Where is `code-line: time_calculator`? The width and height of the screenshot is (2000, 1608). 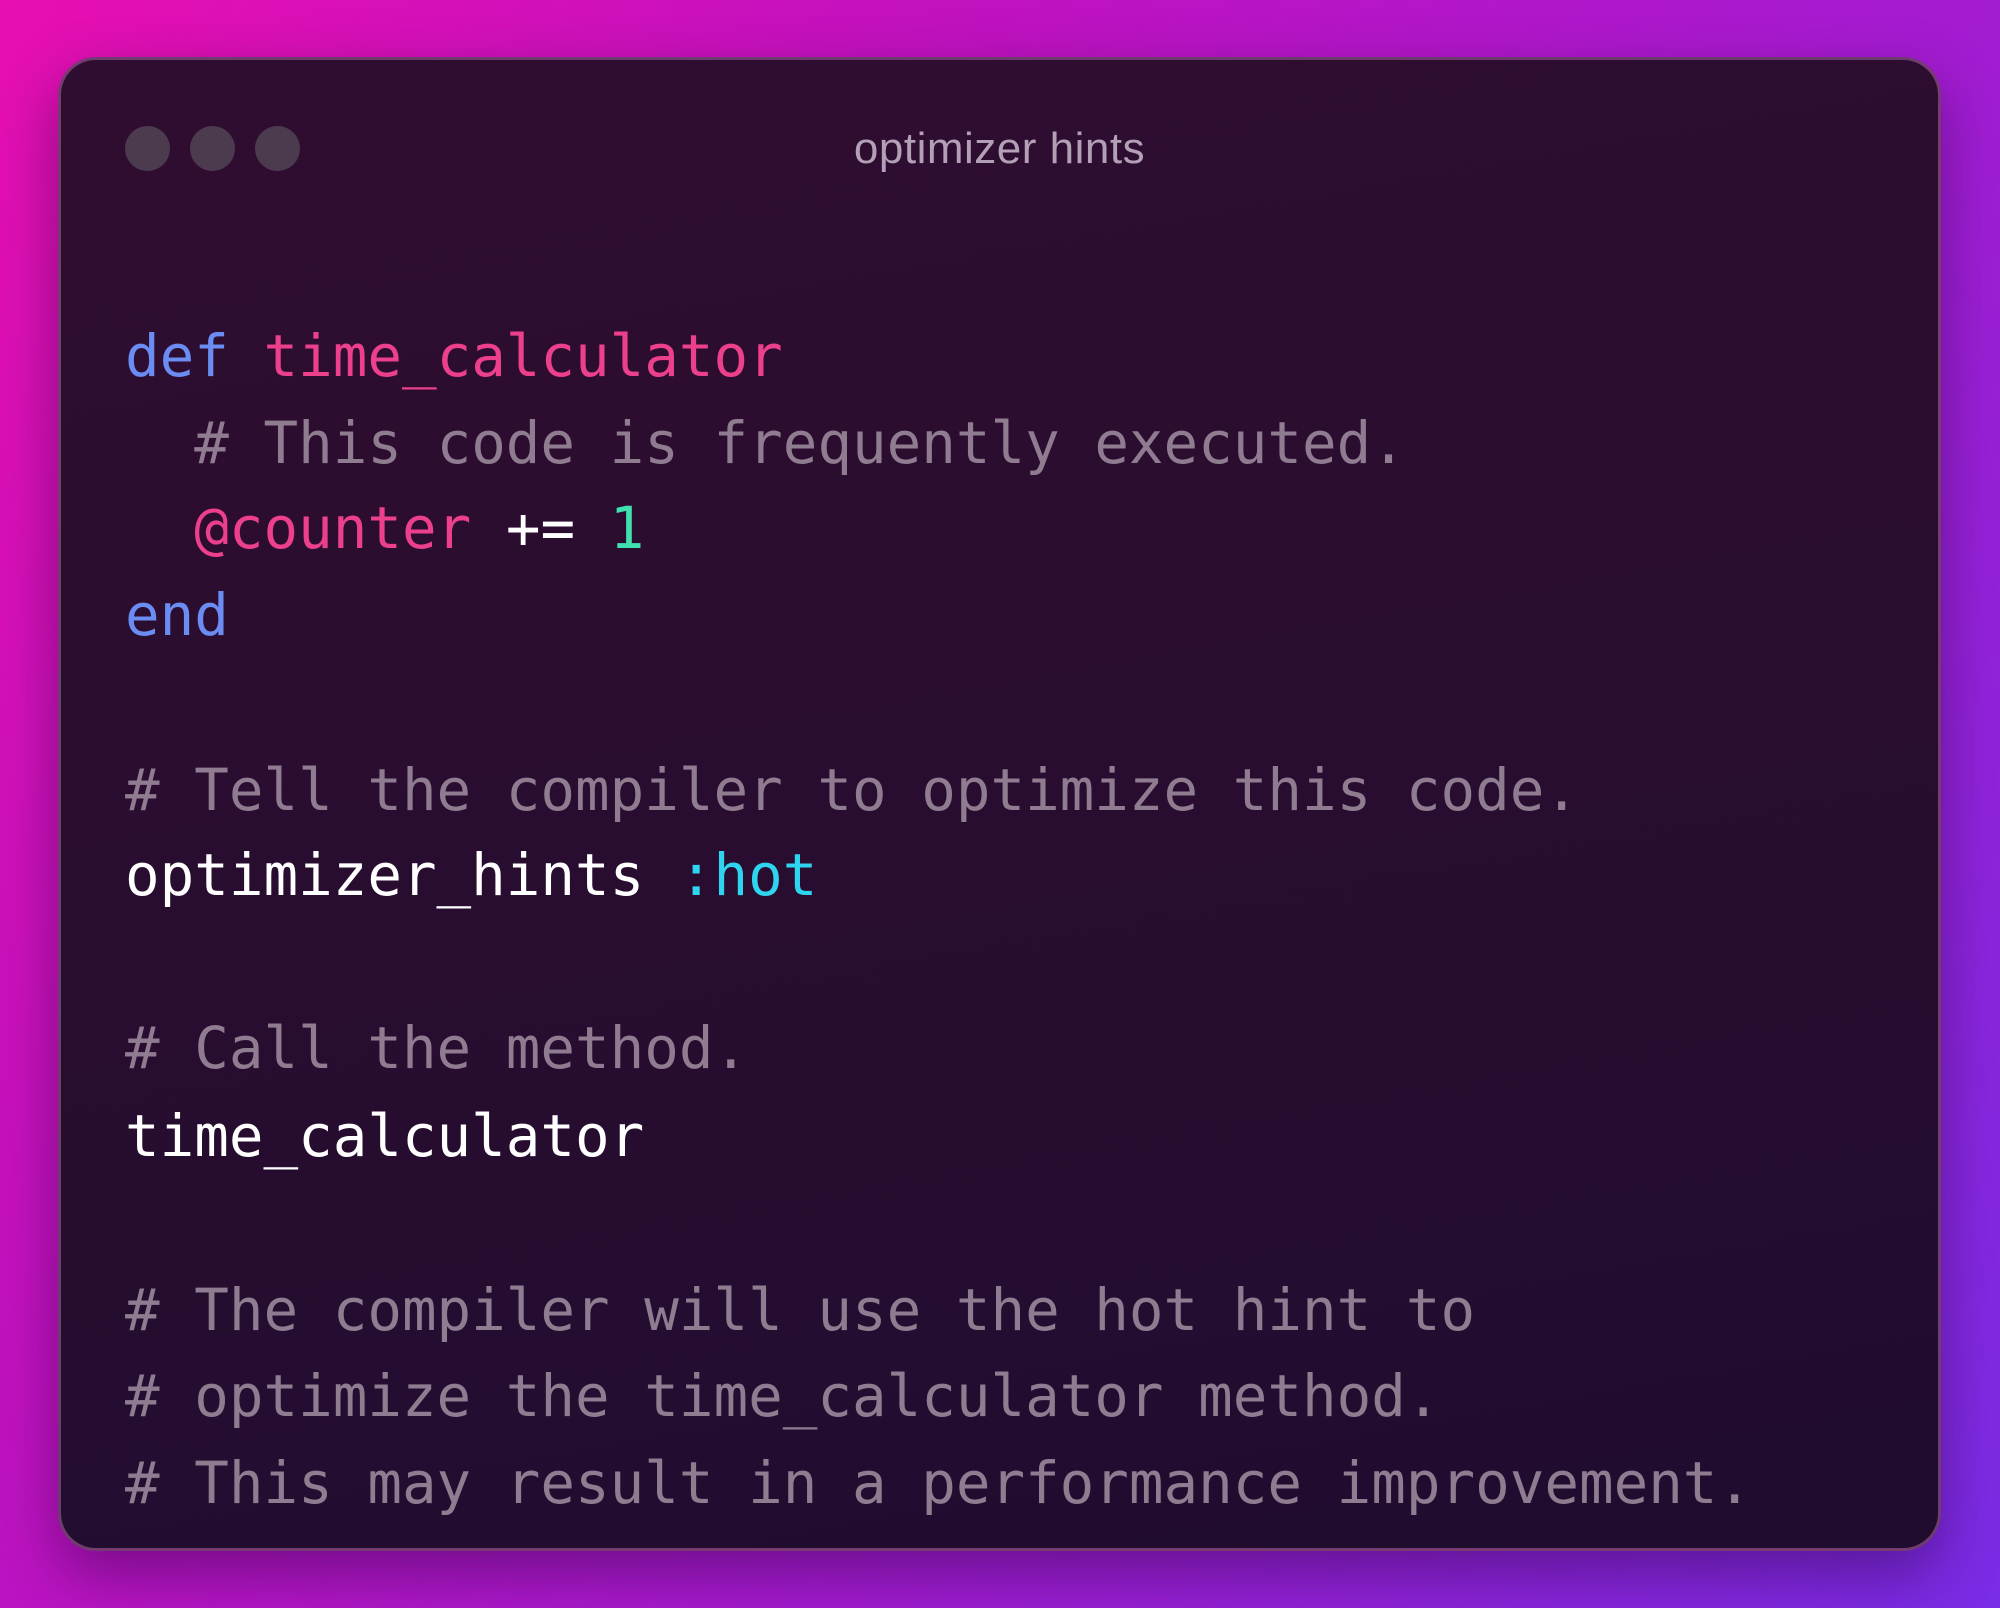
code-line: time_calculator is located at coordinates (384, 1137).